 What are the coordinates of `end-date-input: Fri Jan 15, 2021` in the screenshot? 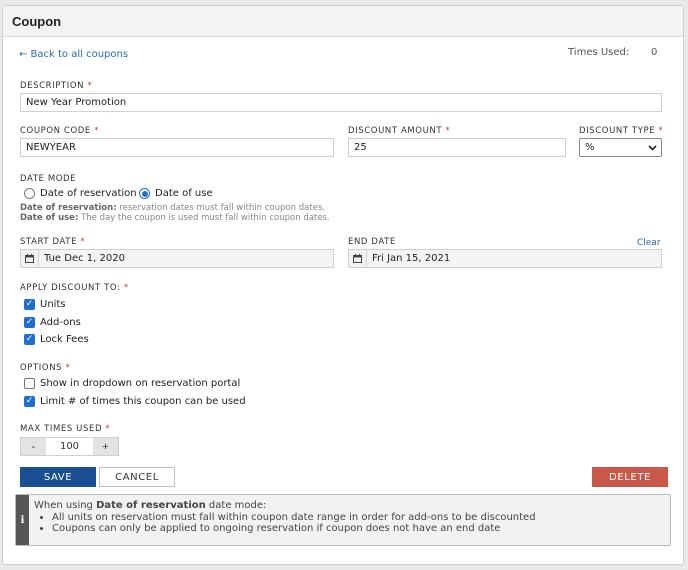 It's located at (505, 258).